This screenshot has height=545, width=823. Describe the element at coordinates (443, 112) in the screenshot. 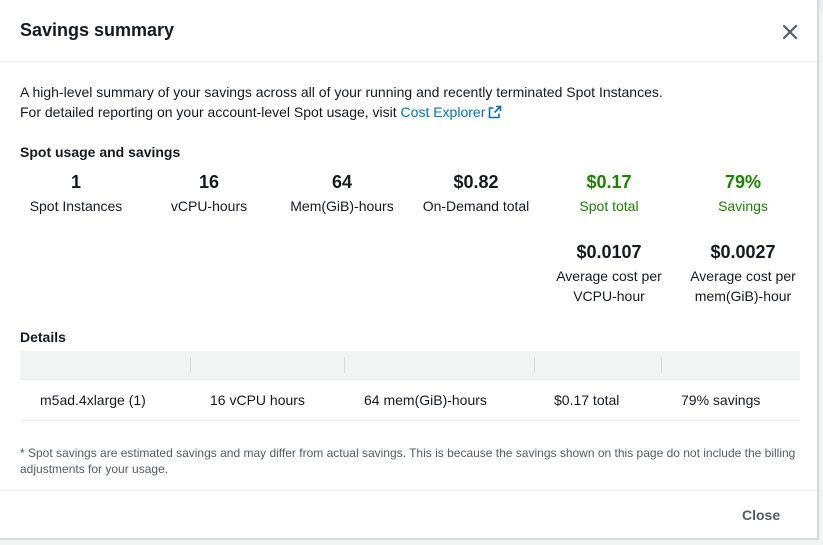

I see `cost-explorer-link: Cost Explorer` at that location.